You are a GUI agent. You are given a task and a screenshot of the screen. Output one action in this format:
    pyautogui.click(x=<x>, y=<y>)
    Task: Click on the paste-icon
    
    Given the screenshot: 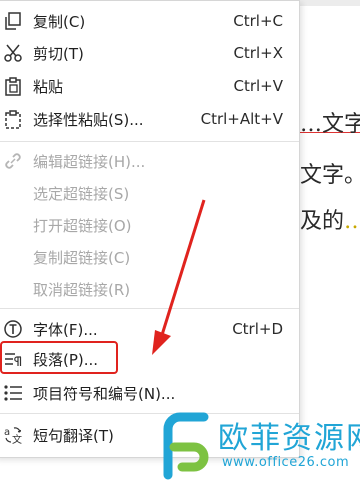 What is the action you would take?
    pyautogui.click(x=13, y=86)
    